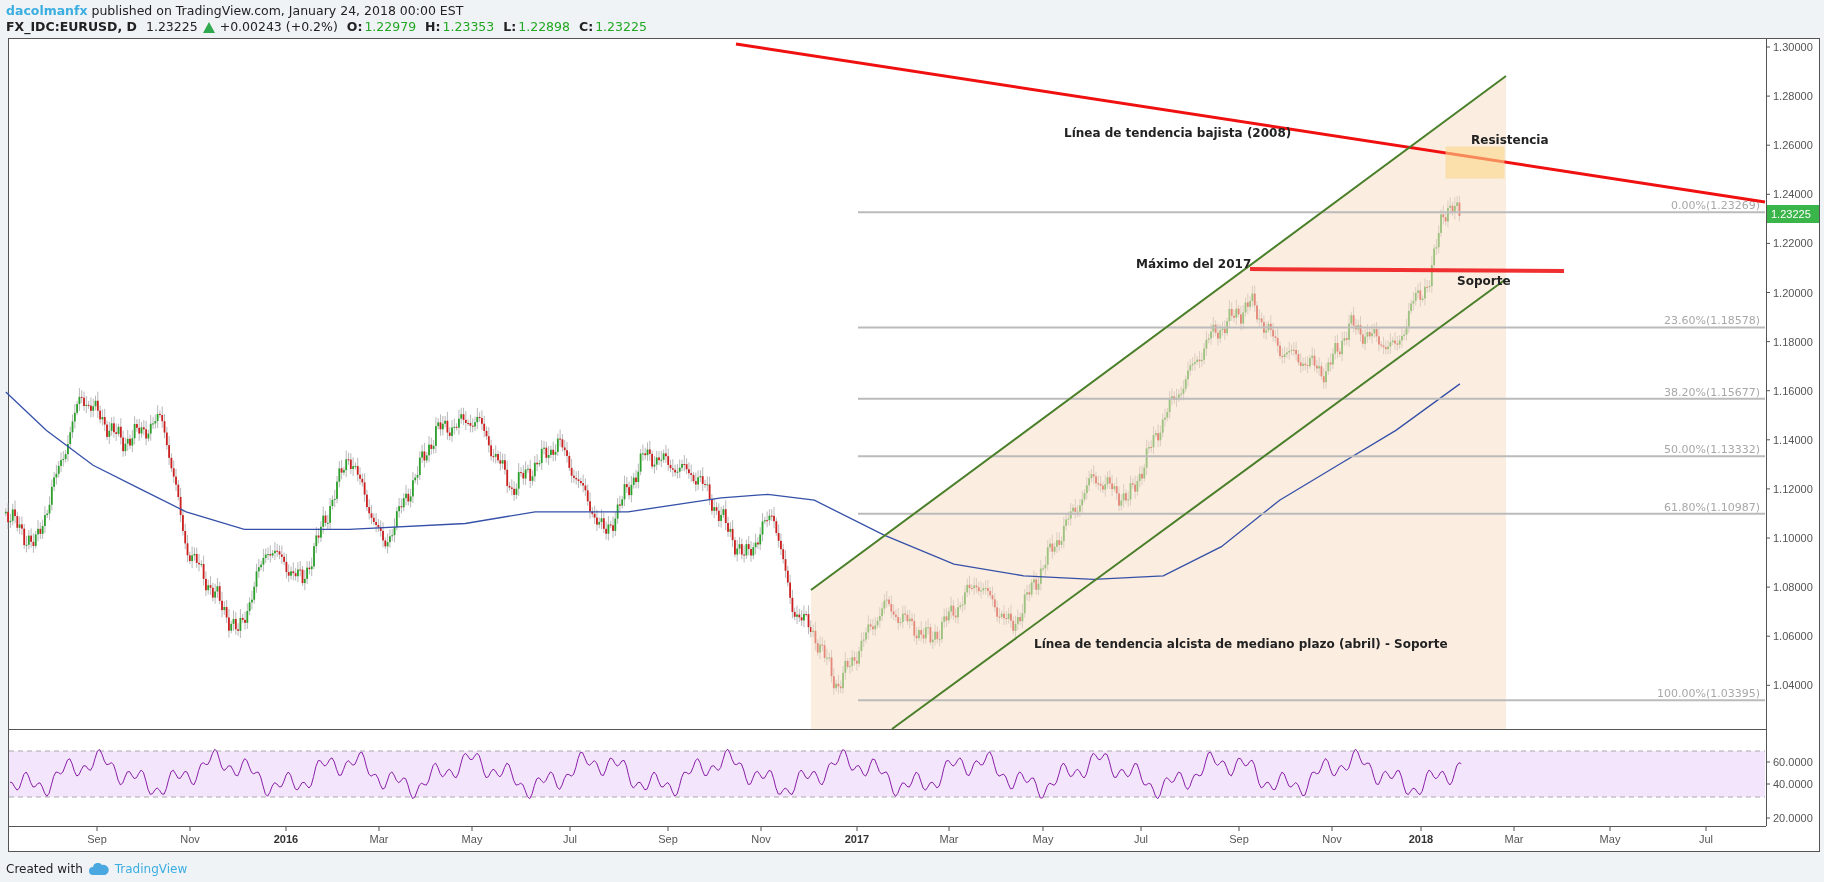  Describe the element at coordinates (433, 27) in the screenshot. I see `ohlc-label: H:` at that location.